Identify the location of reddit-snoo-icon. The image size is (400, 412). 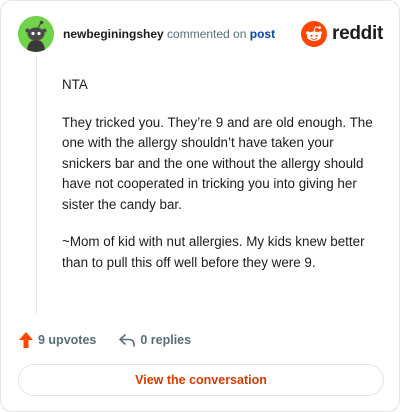
(314, 34).